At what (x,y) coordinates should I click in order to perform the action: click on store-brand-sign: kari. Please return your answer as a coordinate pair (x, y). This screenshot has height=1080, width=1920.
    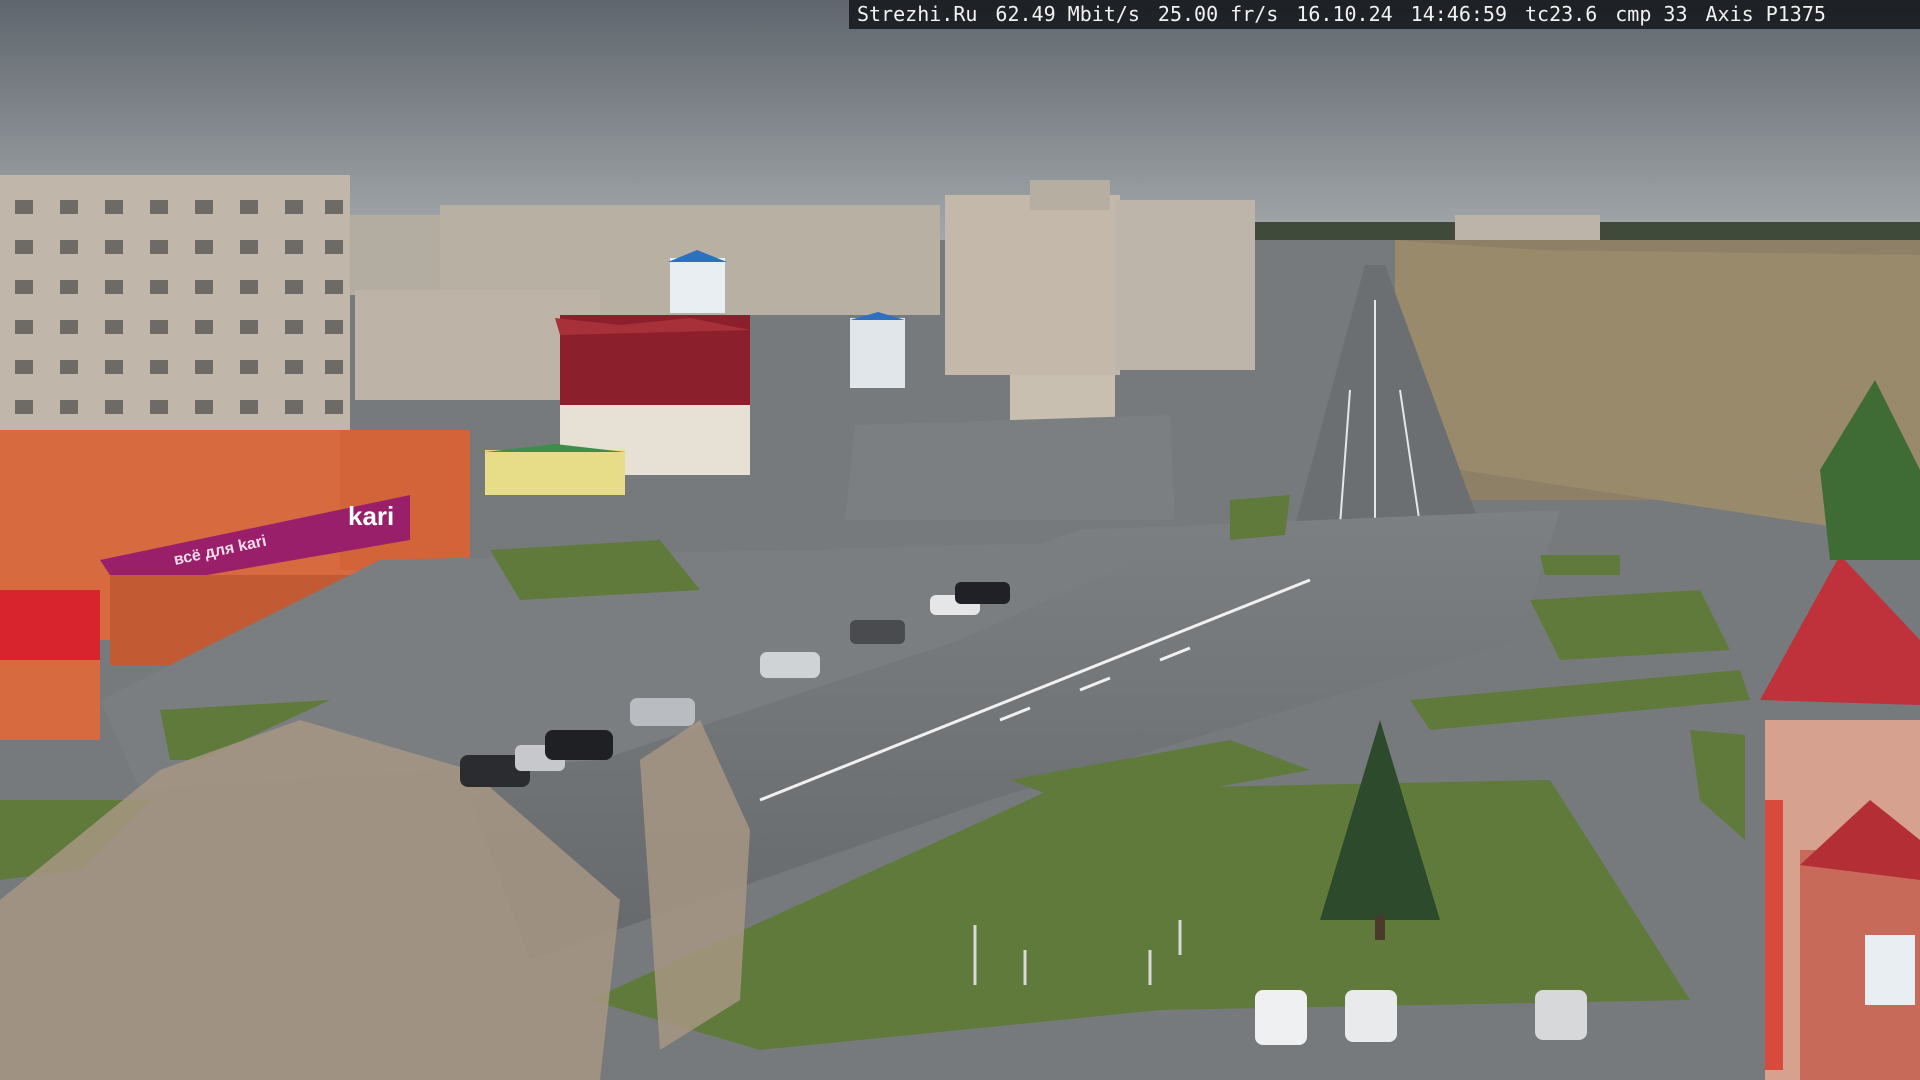
    Looking at the image, I should click on (371, 516).